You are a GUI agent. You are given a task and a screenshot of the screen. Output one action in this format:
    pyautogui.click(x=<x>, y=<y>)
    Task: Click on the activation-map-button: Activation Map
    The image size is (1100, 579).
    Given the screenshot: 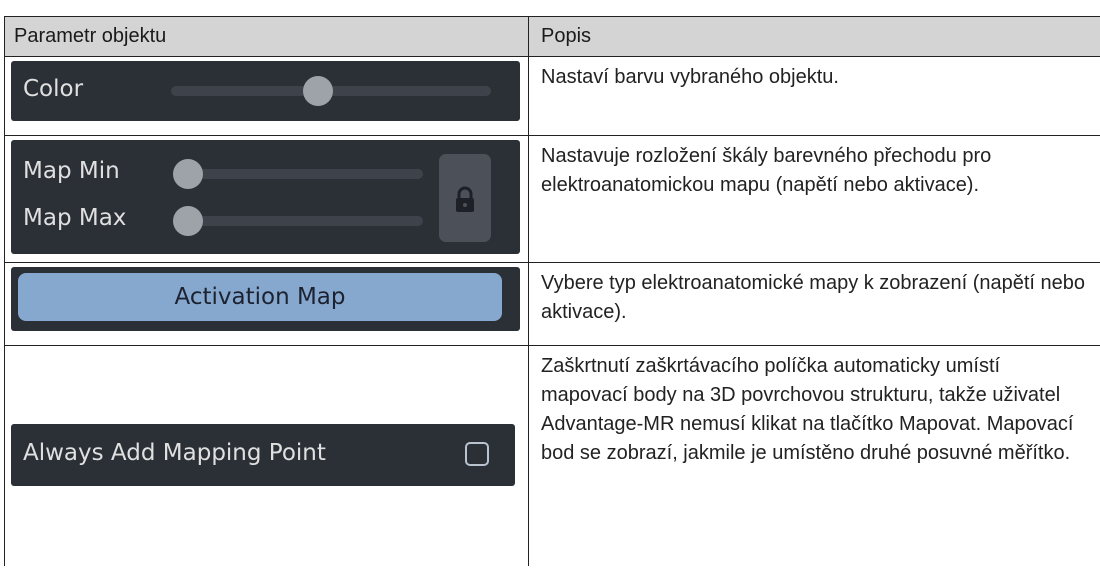 What is the action you would take?
    pyautogui.click(x=260, y=297)
    